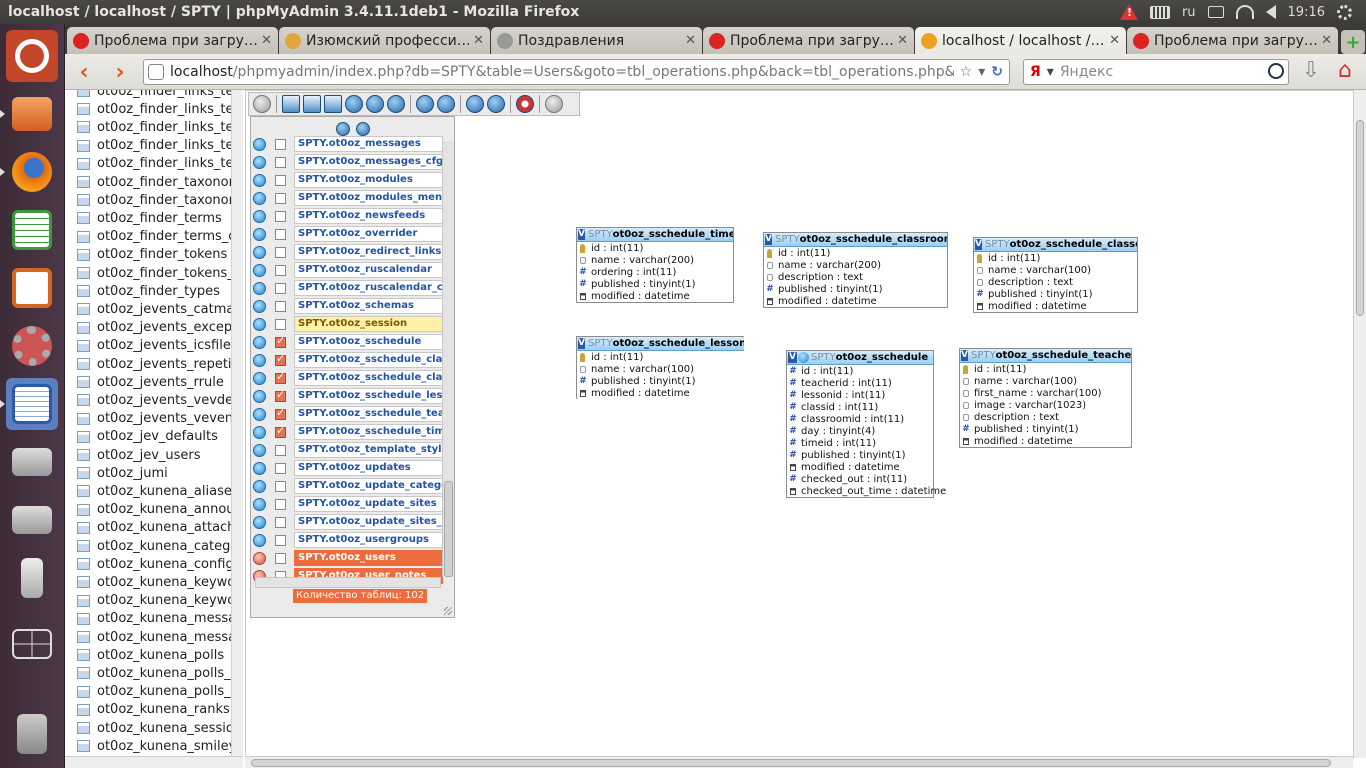  Describe the element at coordinates (154, 419) in the screenshot. I see `table-list-item: ot0oz_jevents_vevent` at that location.